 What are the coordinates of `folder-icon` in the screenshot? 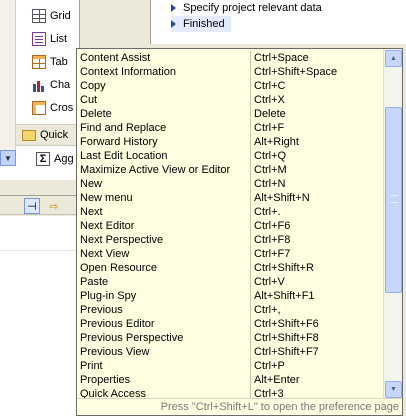 It's located at (29, 135).